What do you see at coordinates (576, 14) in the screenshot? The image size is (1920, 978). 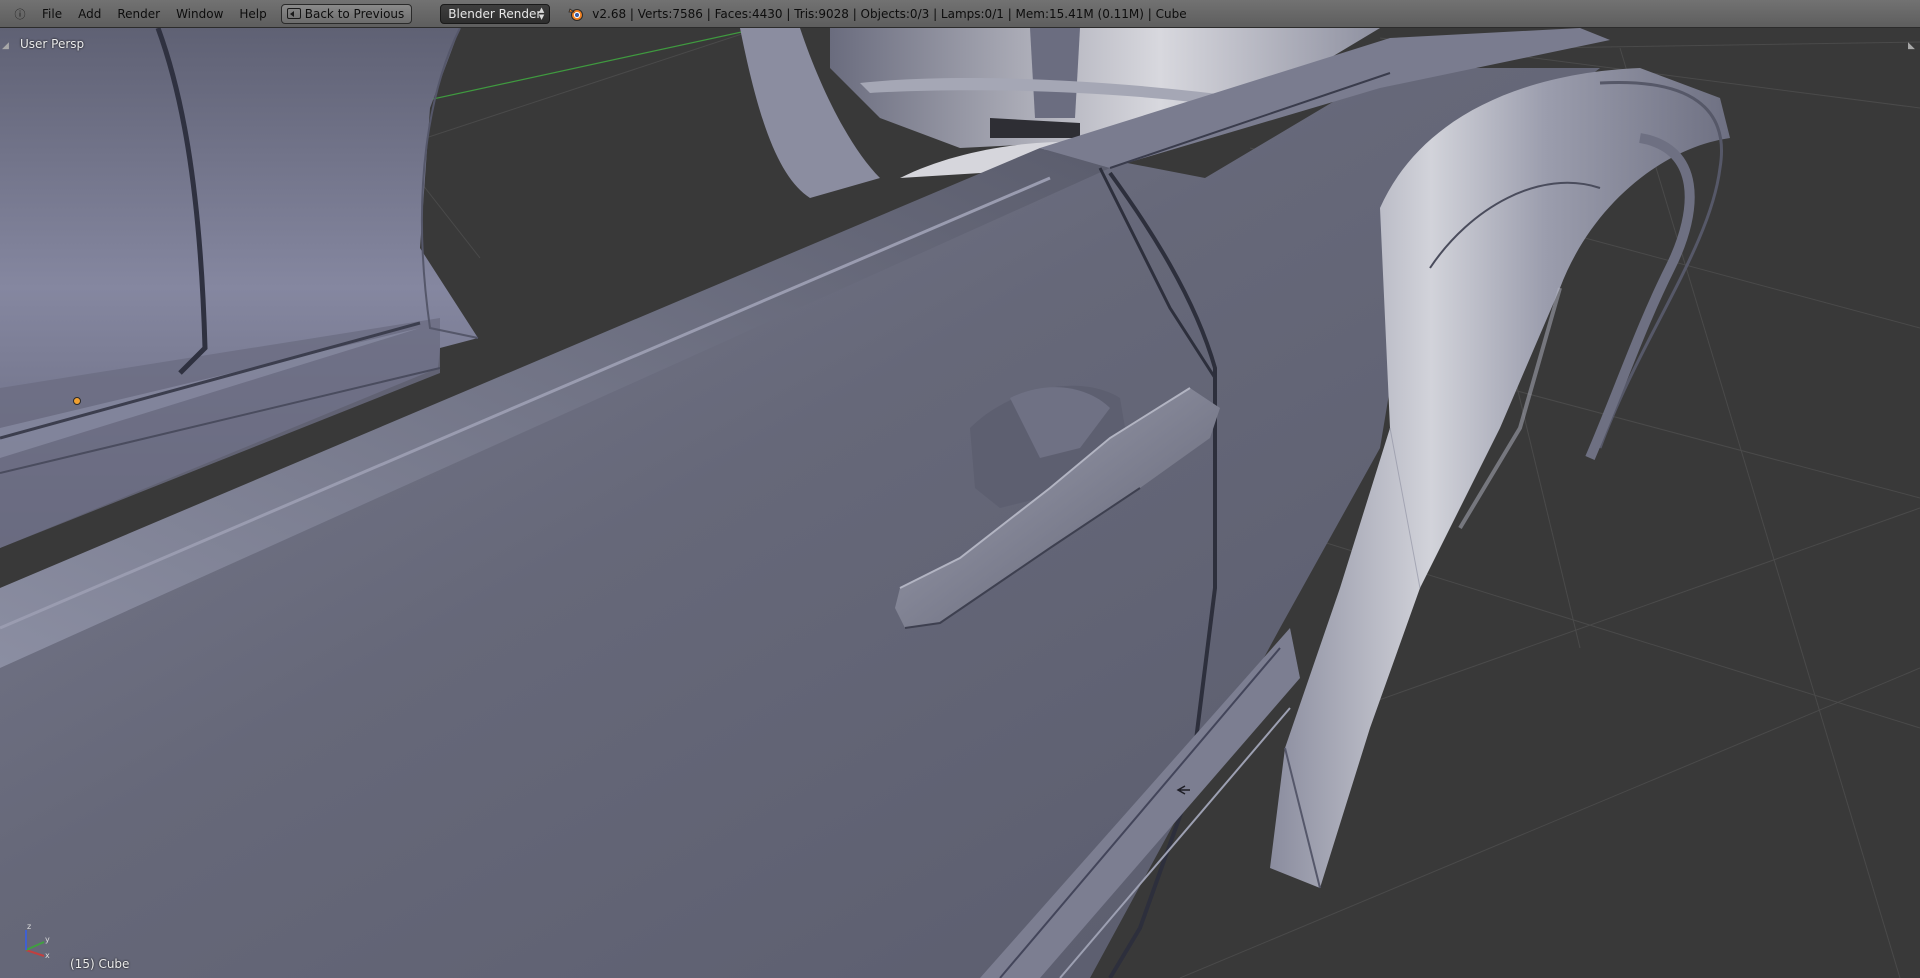 I see `blender-logo-icon` at bounding box center [576, 14].